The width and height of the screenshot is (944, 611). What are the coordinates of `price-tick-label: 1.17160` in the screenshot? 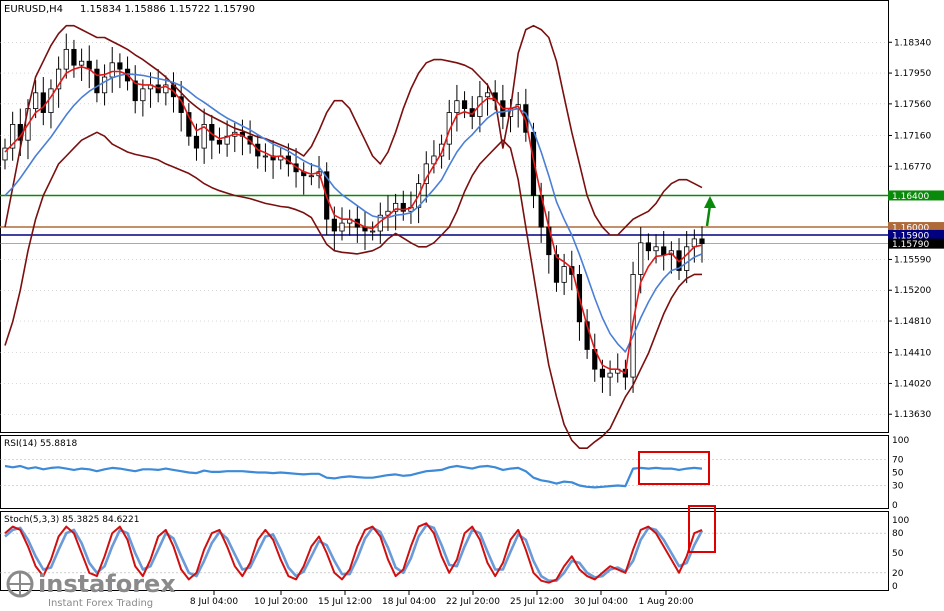 It's located at (912, 136).